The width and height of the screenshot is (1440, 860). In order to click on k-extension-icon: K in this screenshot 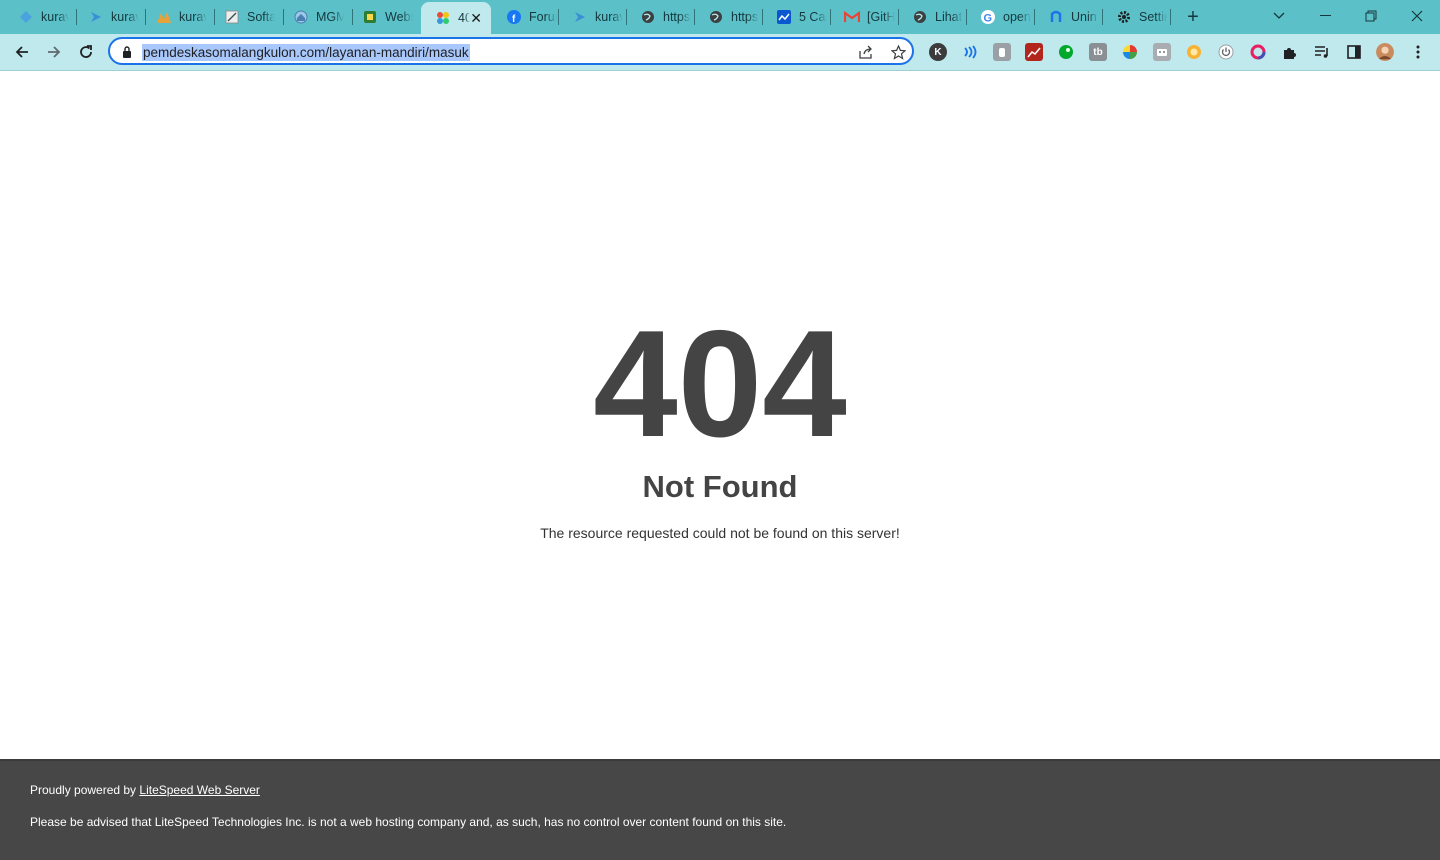, I will do `click(938, 52)`.